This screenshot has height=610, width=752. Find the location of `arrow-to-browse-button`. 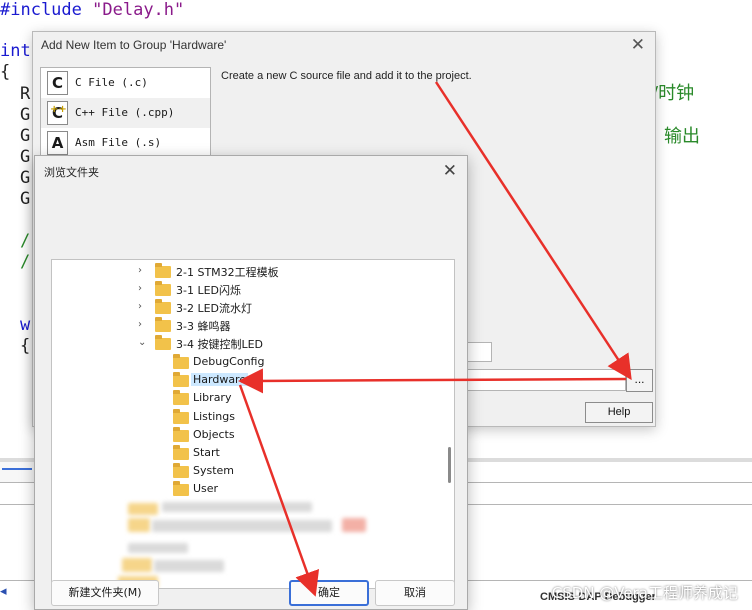

arrow-to-browse-button is located at coordinates (533, 231).